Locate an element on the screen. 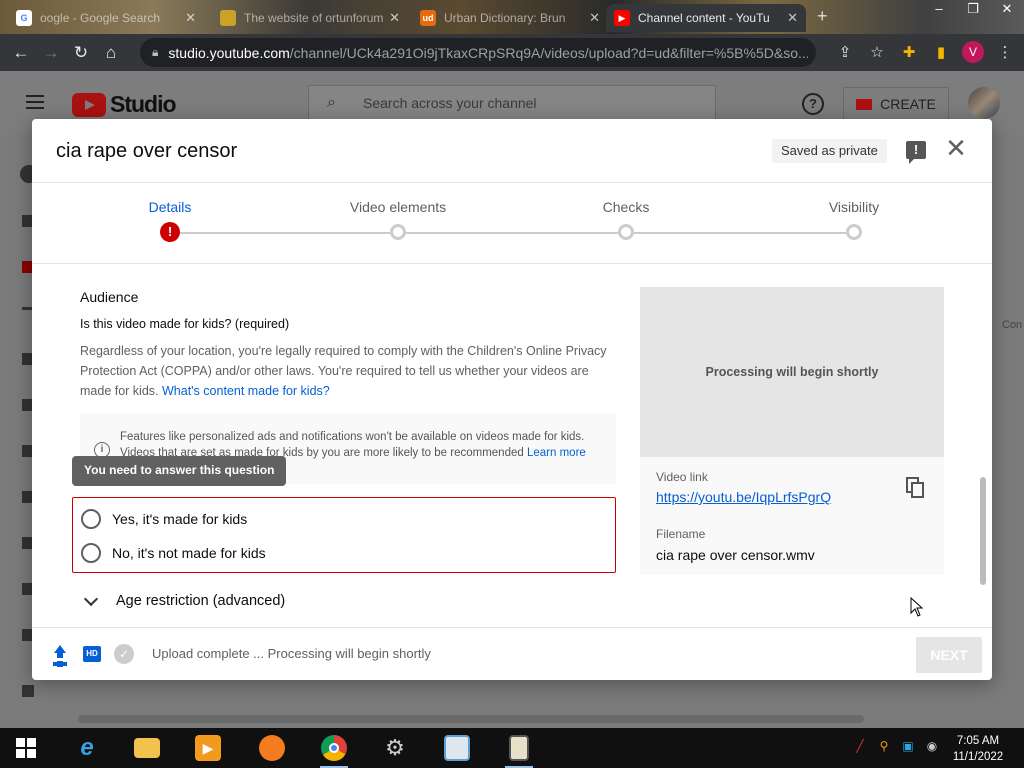  windows-taskbar: e ▶ ⚙ ╱ ⚲ ▣ ◉ 7:05 AM 11/1/2022 is located at coordinates (512, 748).